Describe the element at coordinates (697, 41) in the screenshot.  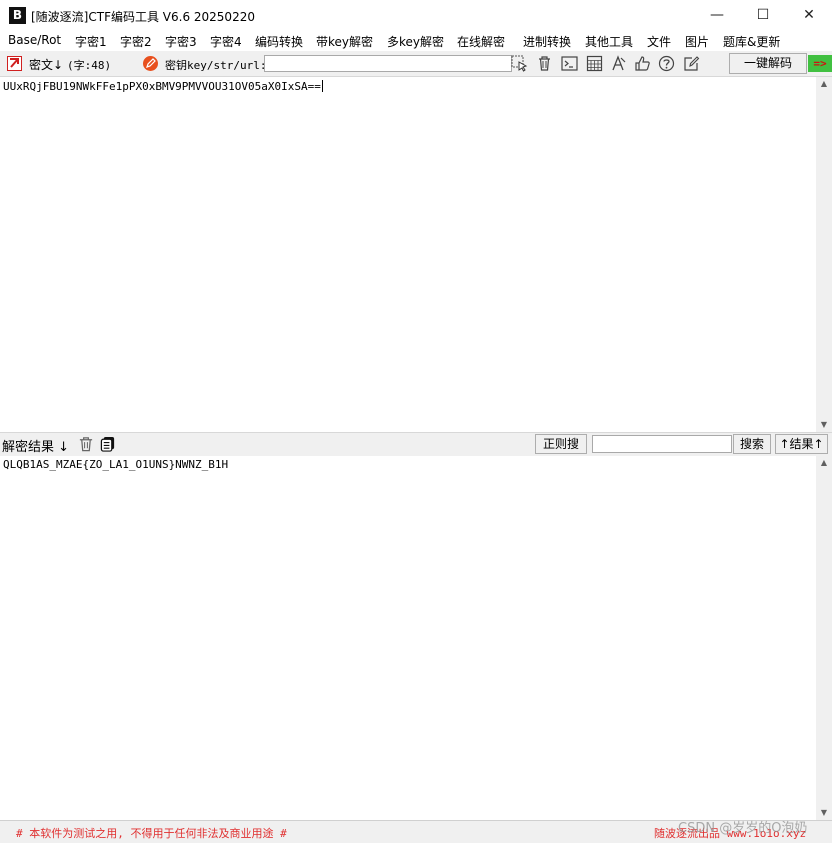
I see `menu-image: 图片` at that location.